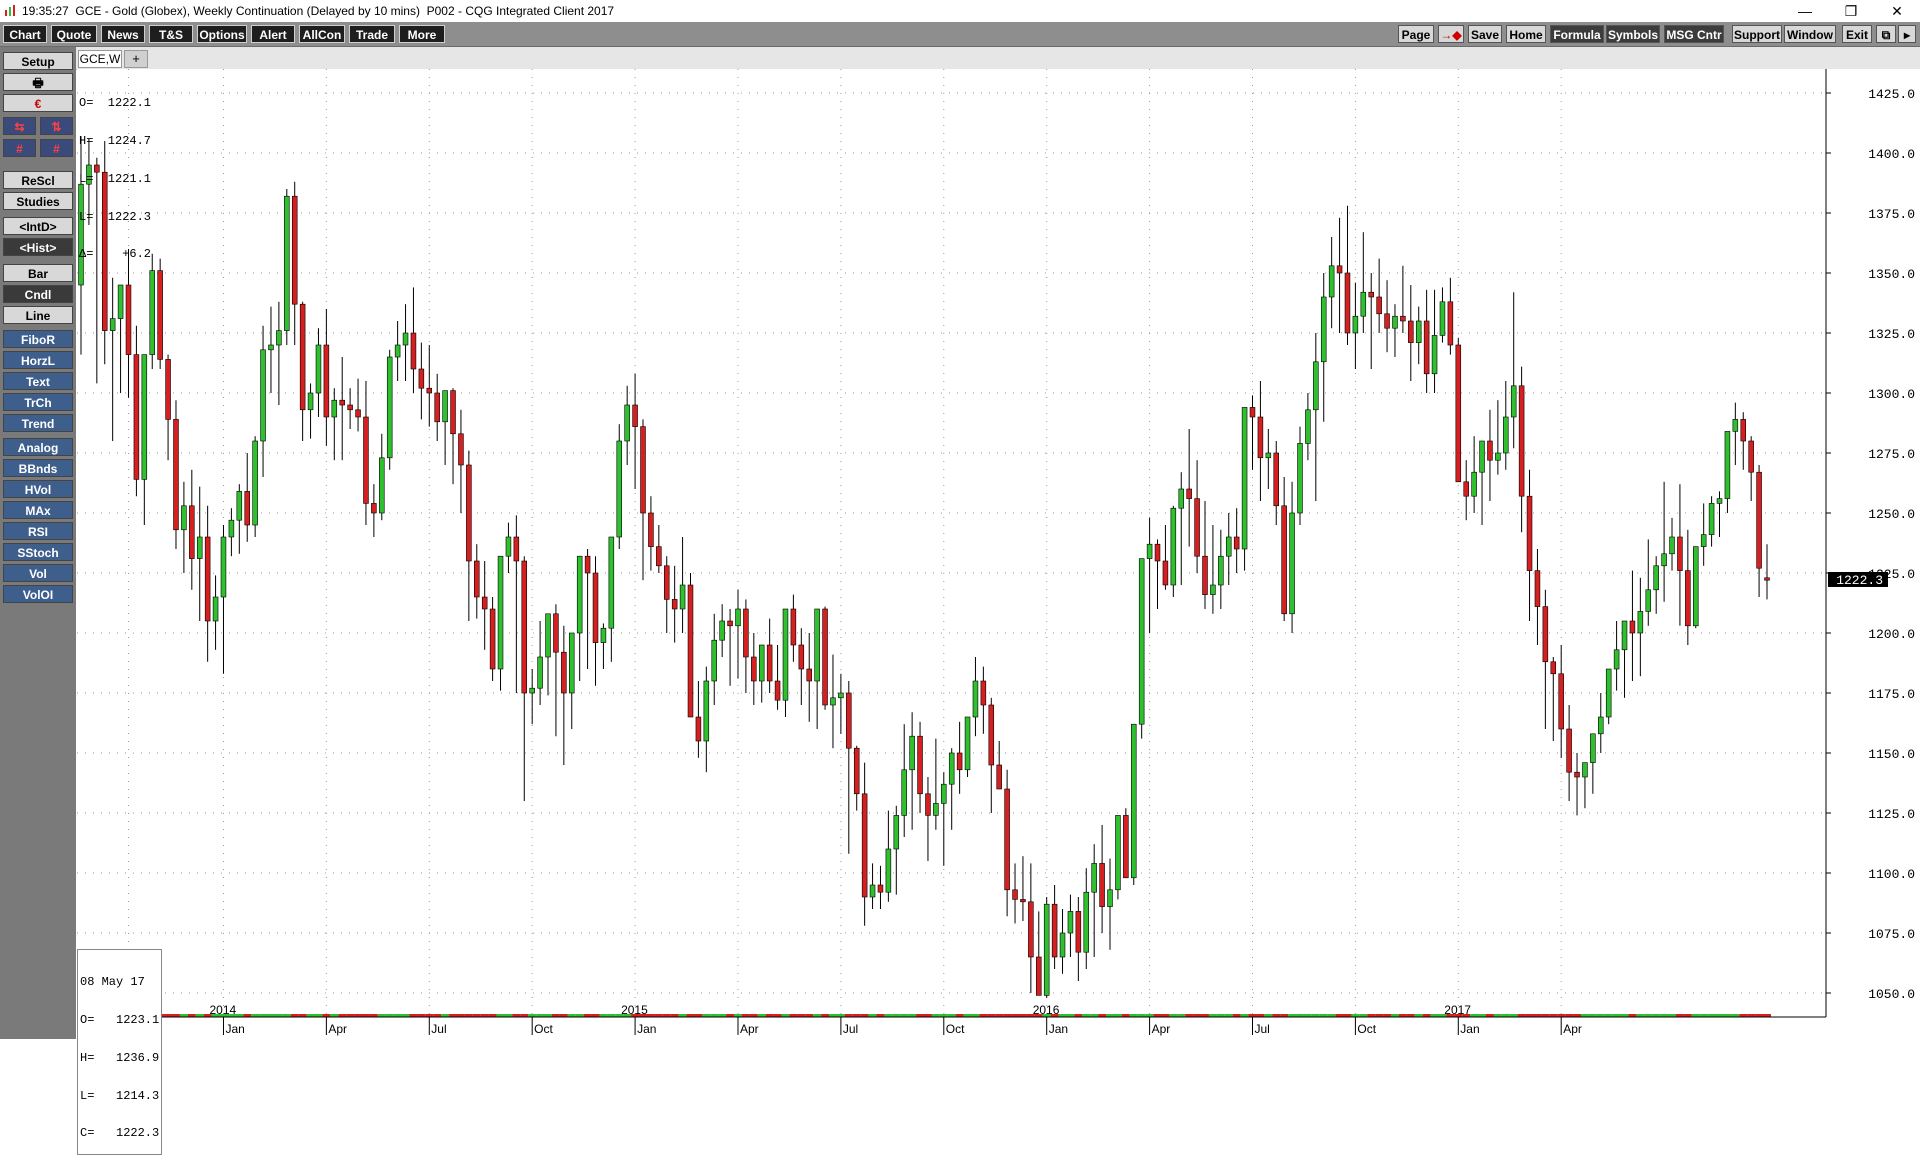  I want to click on studies-button: Studies, so click(38, 201).